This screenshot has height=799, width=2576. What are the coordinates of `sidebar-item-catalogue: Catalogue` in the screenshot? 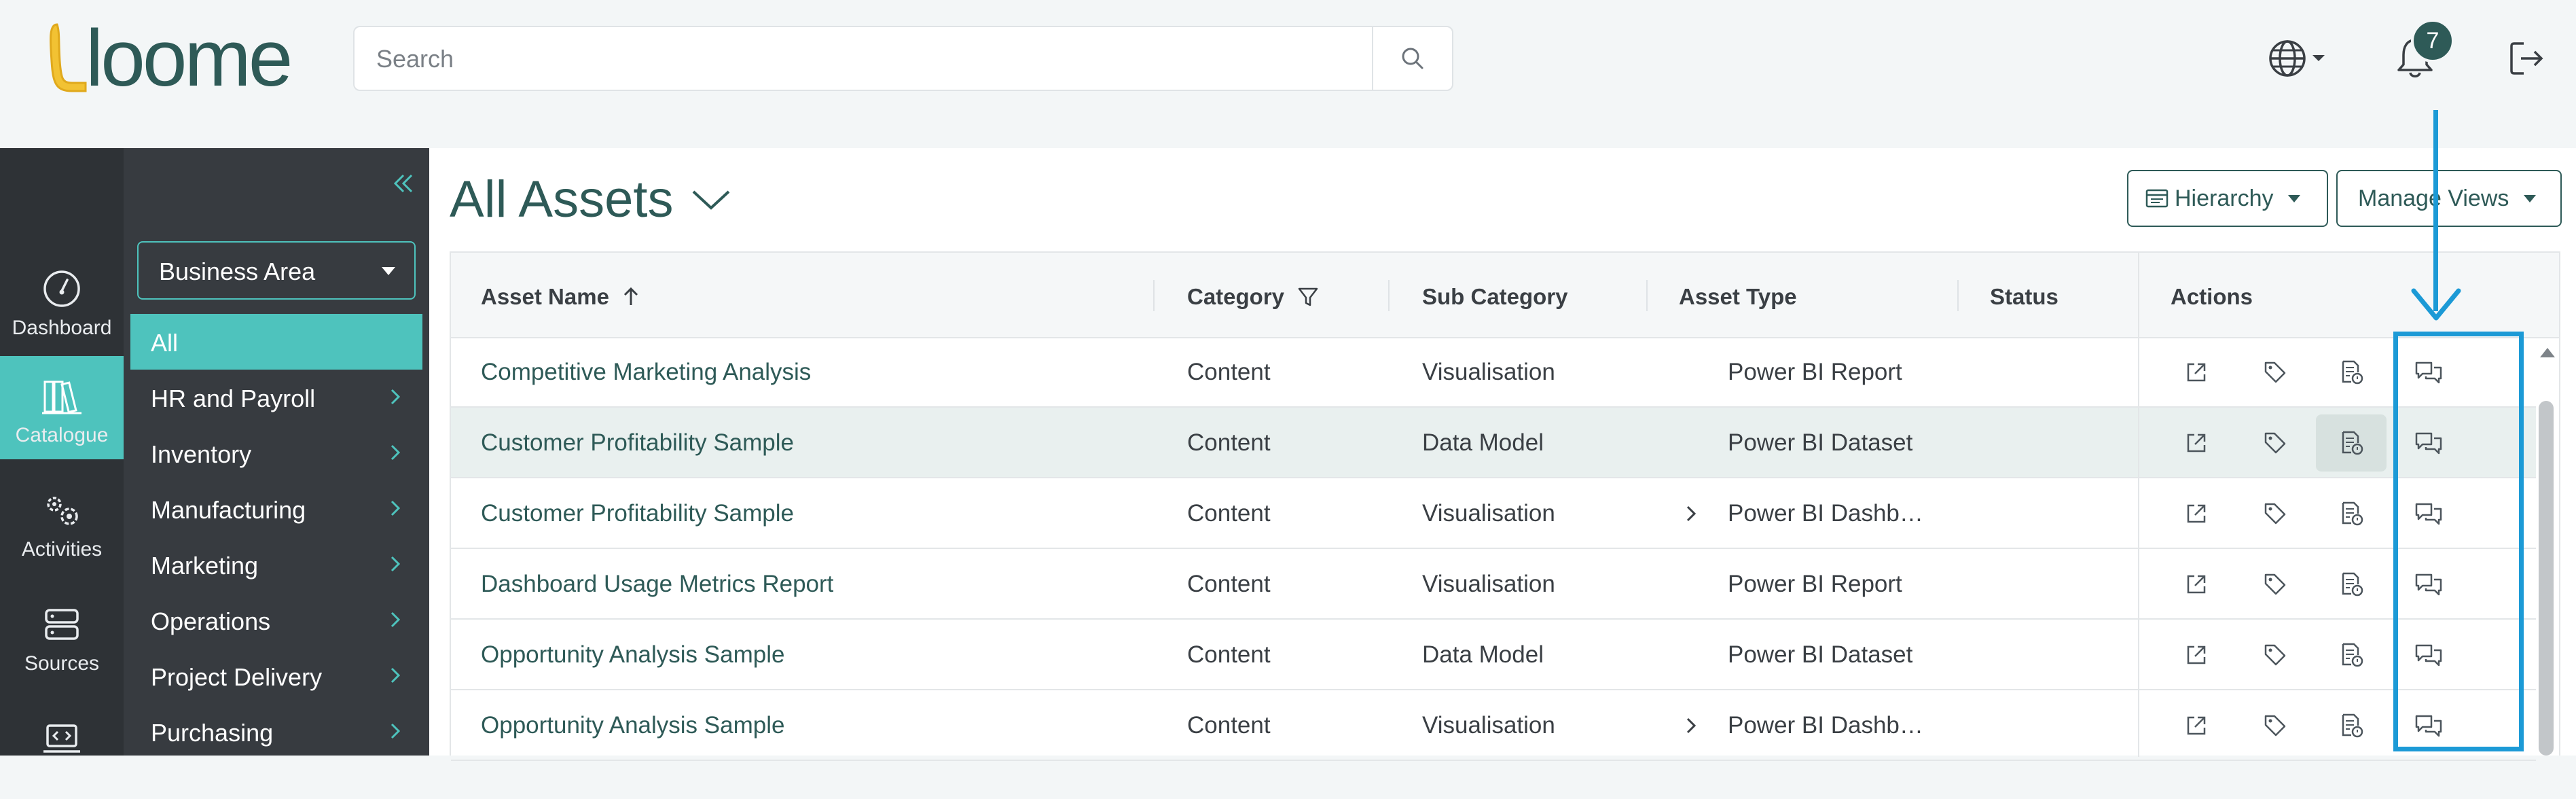 It's located at (62, 407).